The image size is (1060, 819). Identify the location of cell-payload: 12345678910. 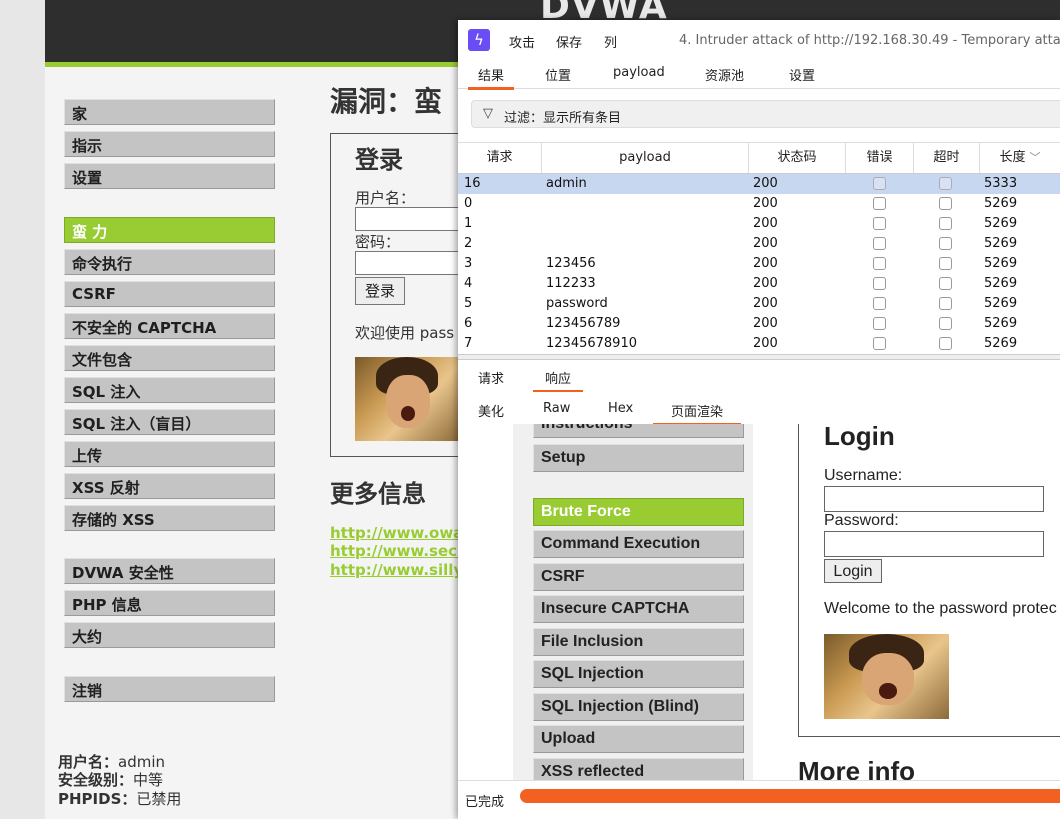
(591, 343).